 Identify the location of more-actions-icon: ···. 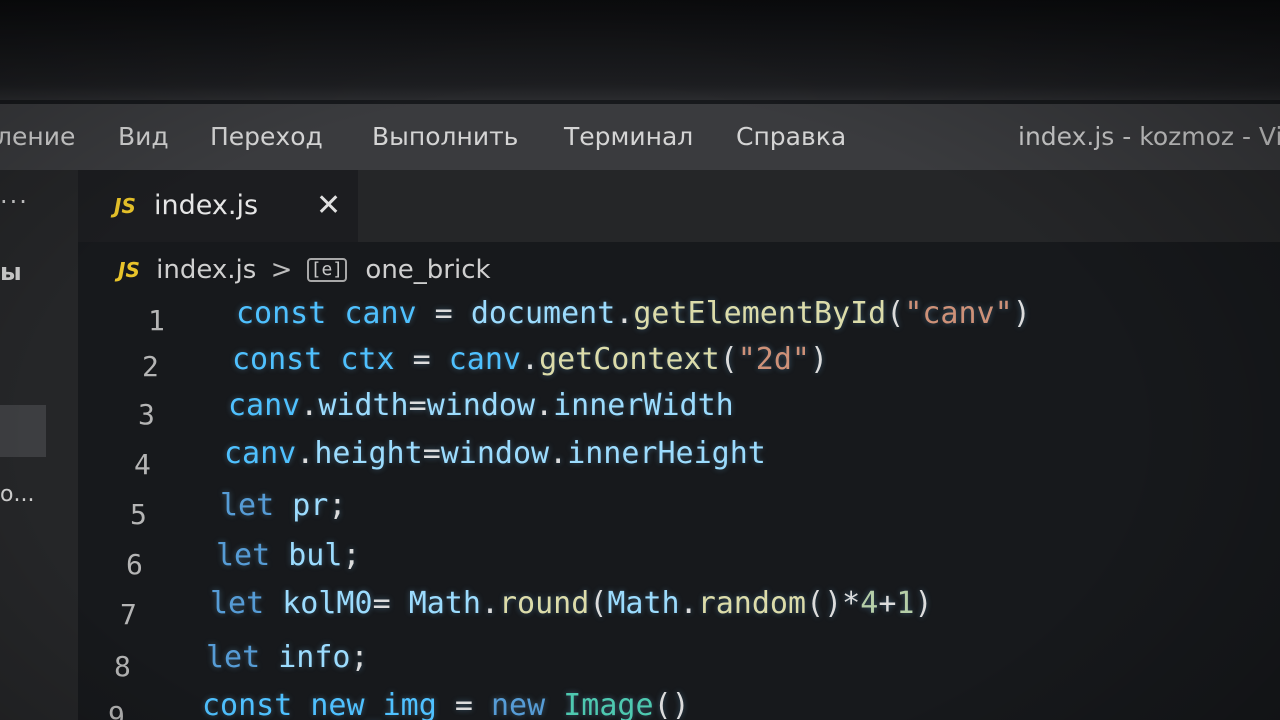
(14, 202).